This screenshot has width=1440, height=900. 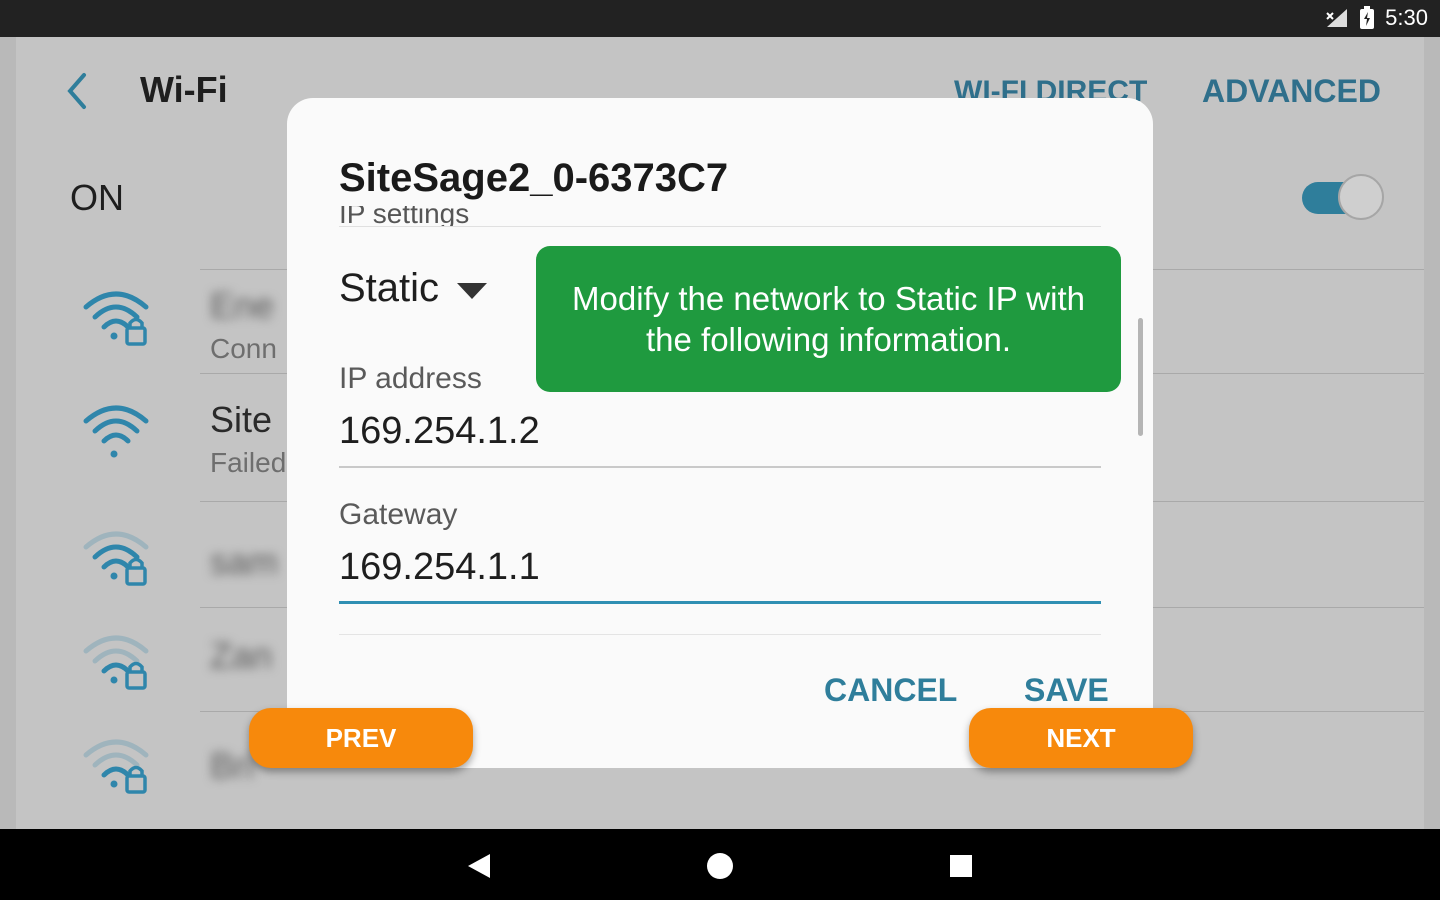 I want to click on wifi-state-label: ON, so click(x=97, y=197).